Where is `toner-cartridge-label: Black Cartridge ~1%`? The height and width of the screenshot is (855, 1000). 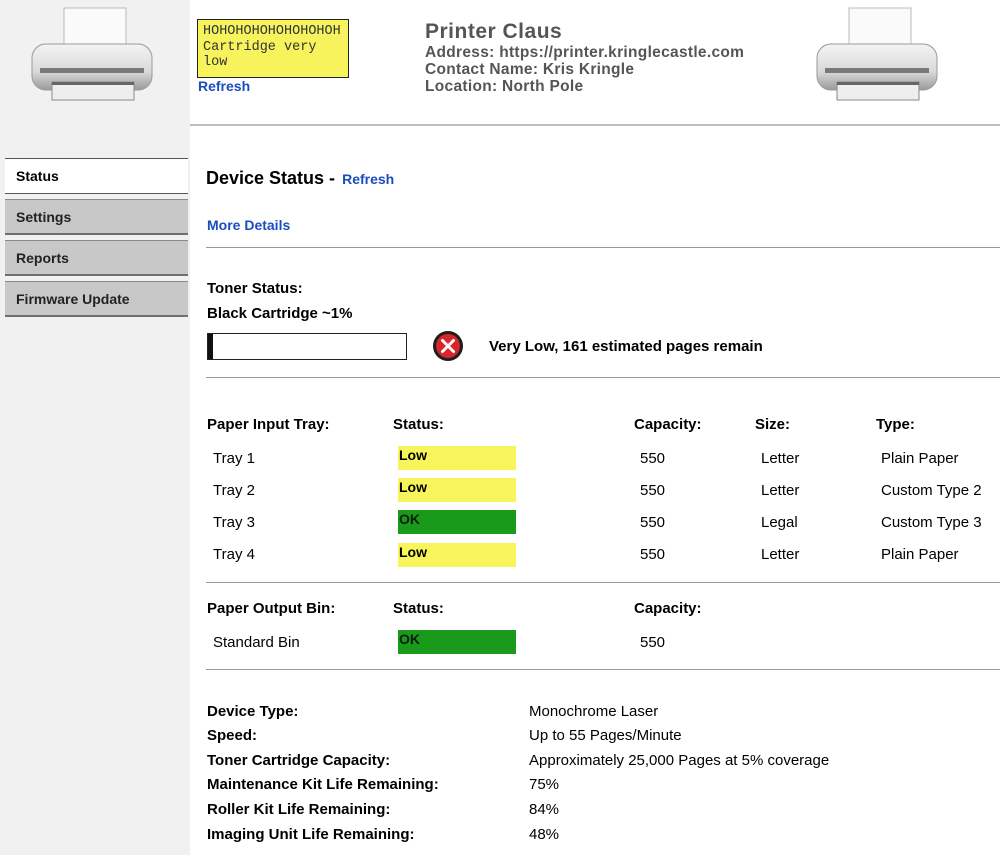 toner-cartridge-label: Black Cartridge ~1% is located at coordinates (280, 313).